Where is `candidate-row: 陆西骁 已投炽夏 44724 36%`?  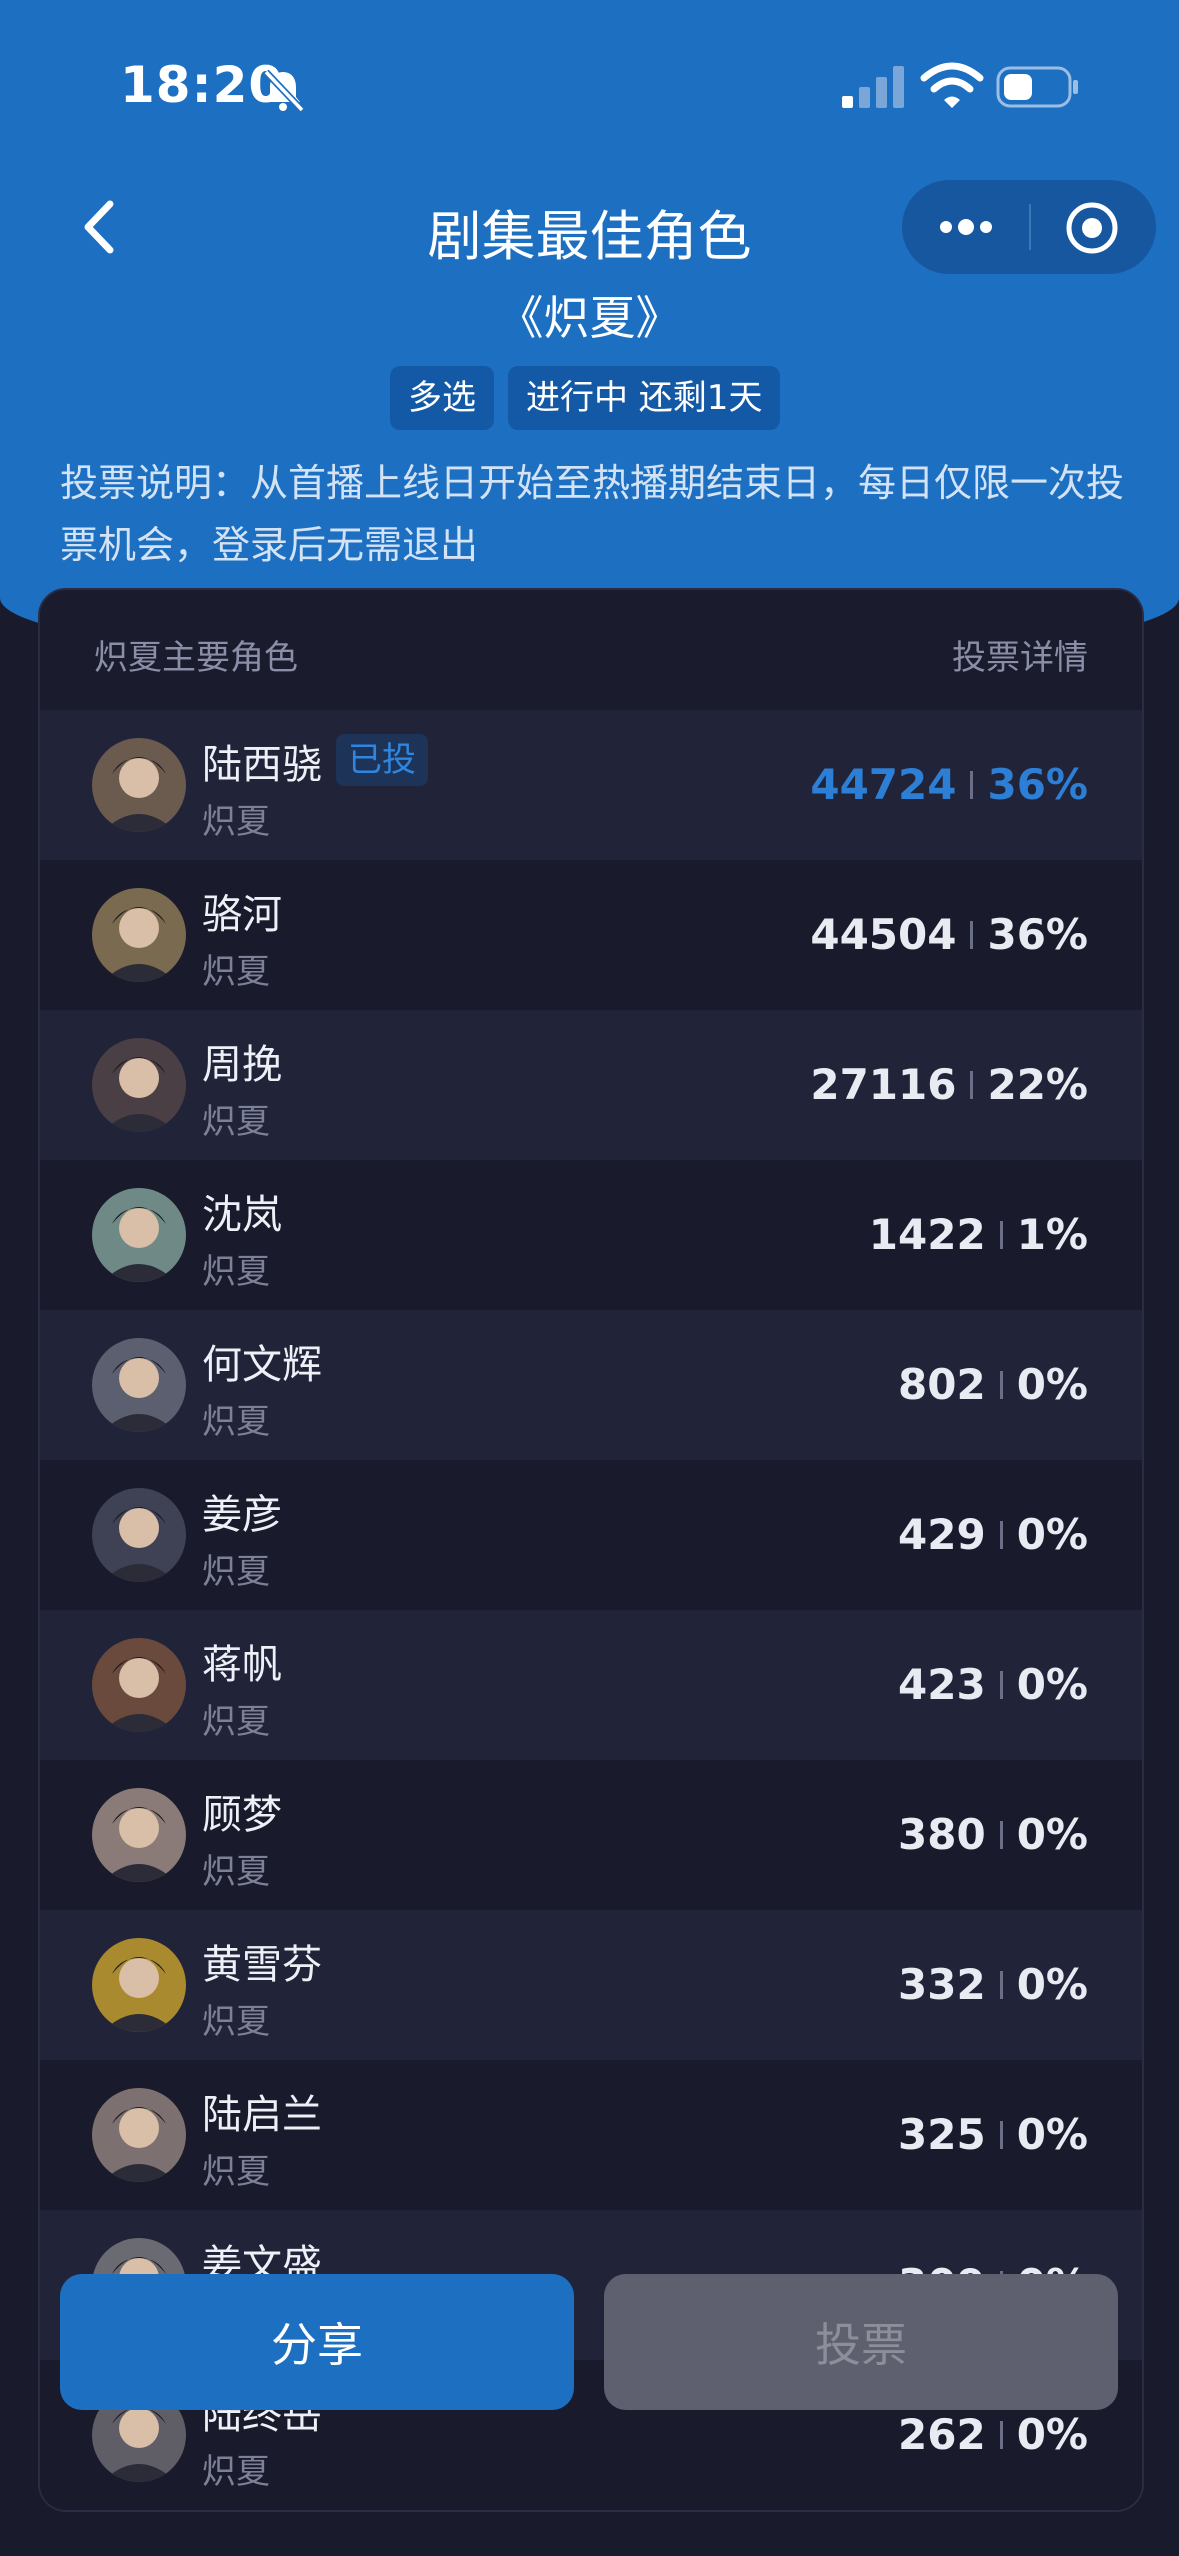
candidate-row: 陆西骁 已投炽夏 44724 36% is located at coordinates (591, 785).